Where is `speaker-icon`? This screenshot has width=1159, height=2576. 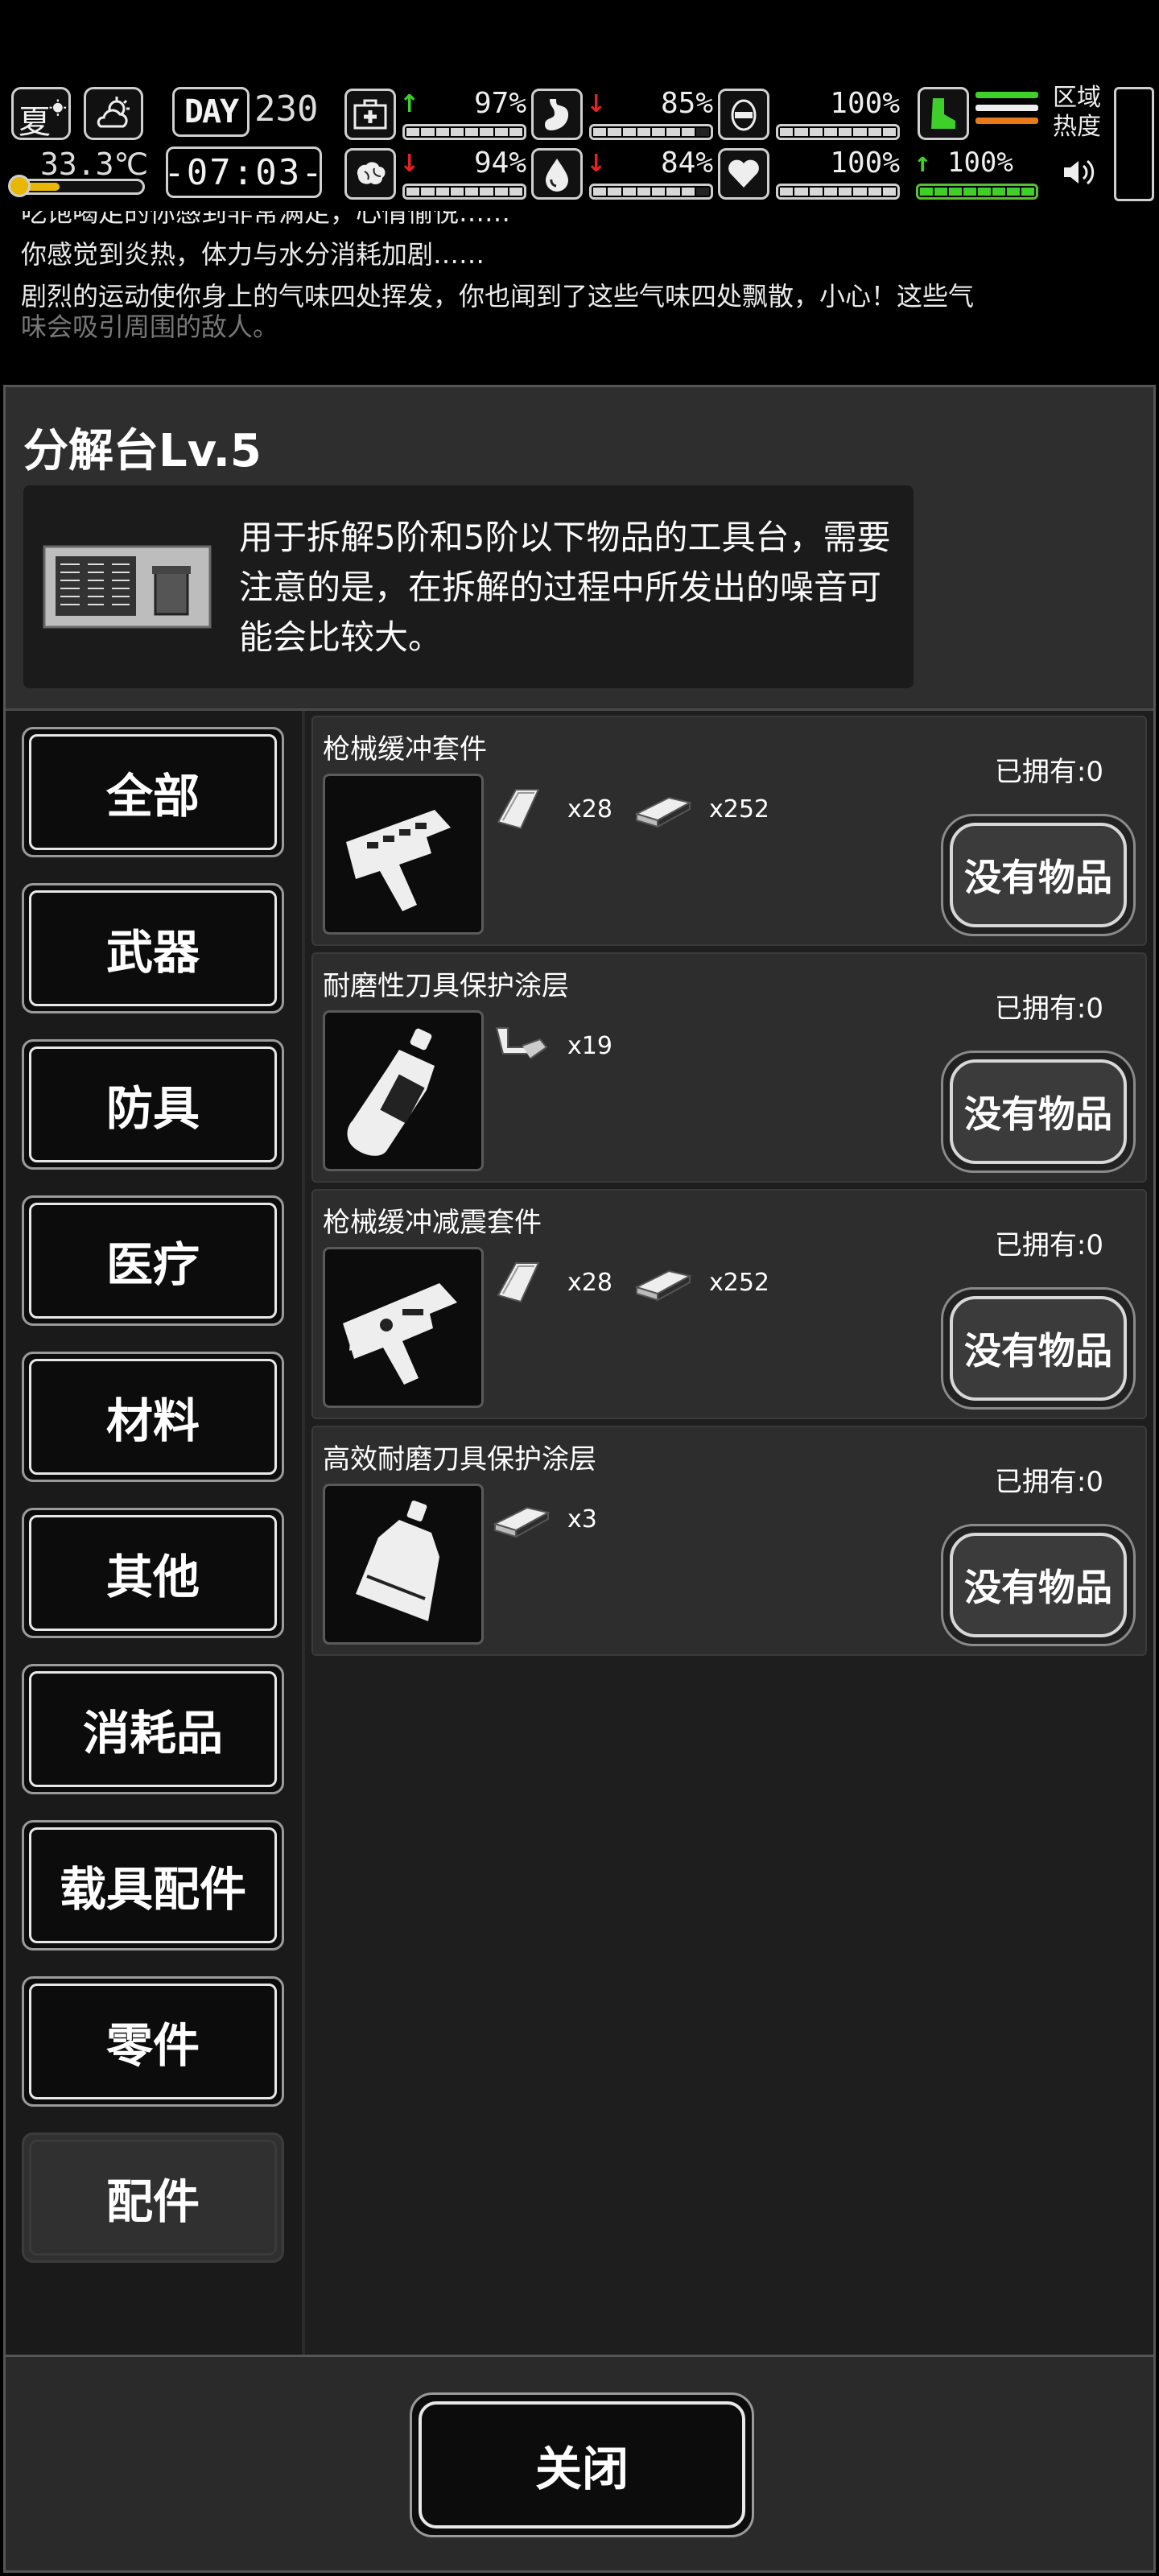 speaker-icon is located at coordinates (1078, 172).